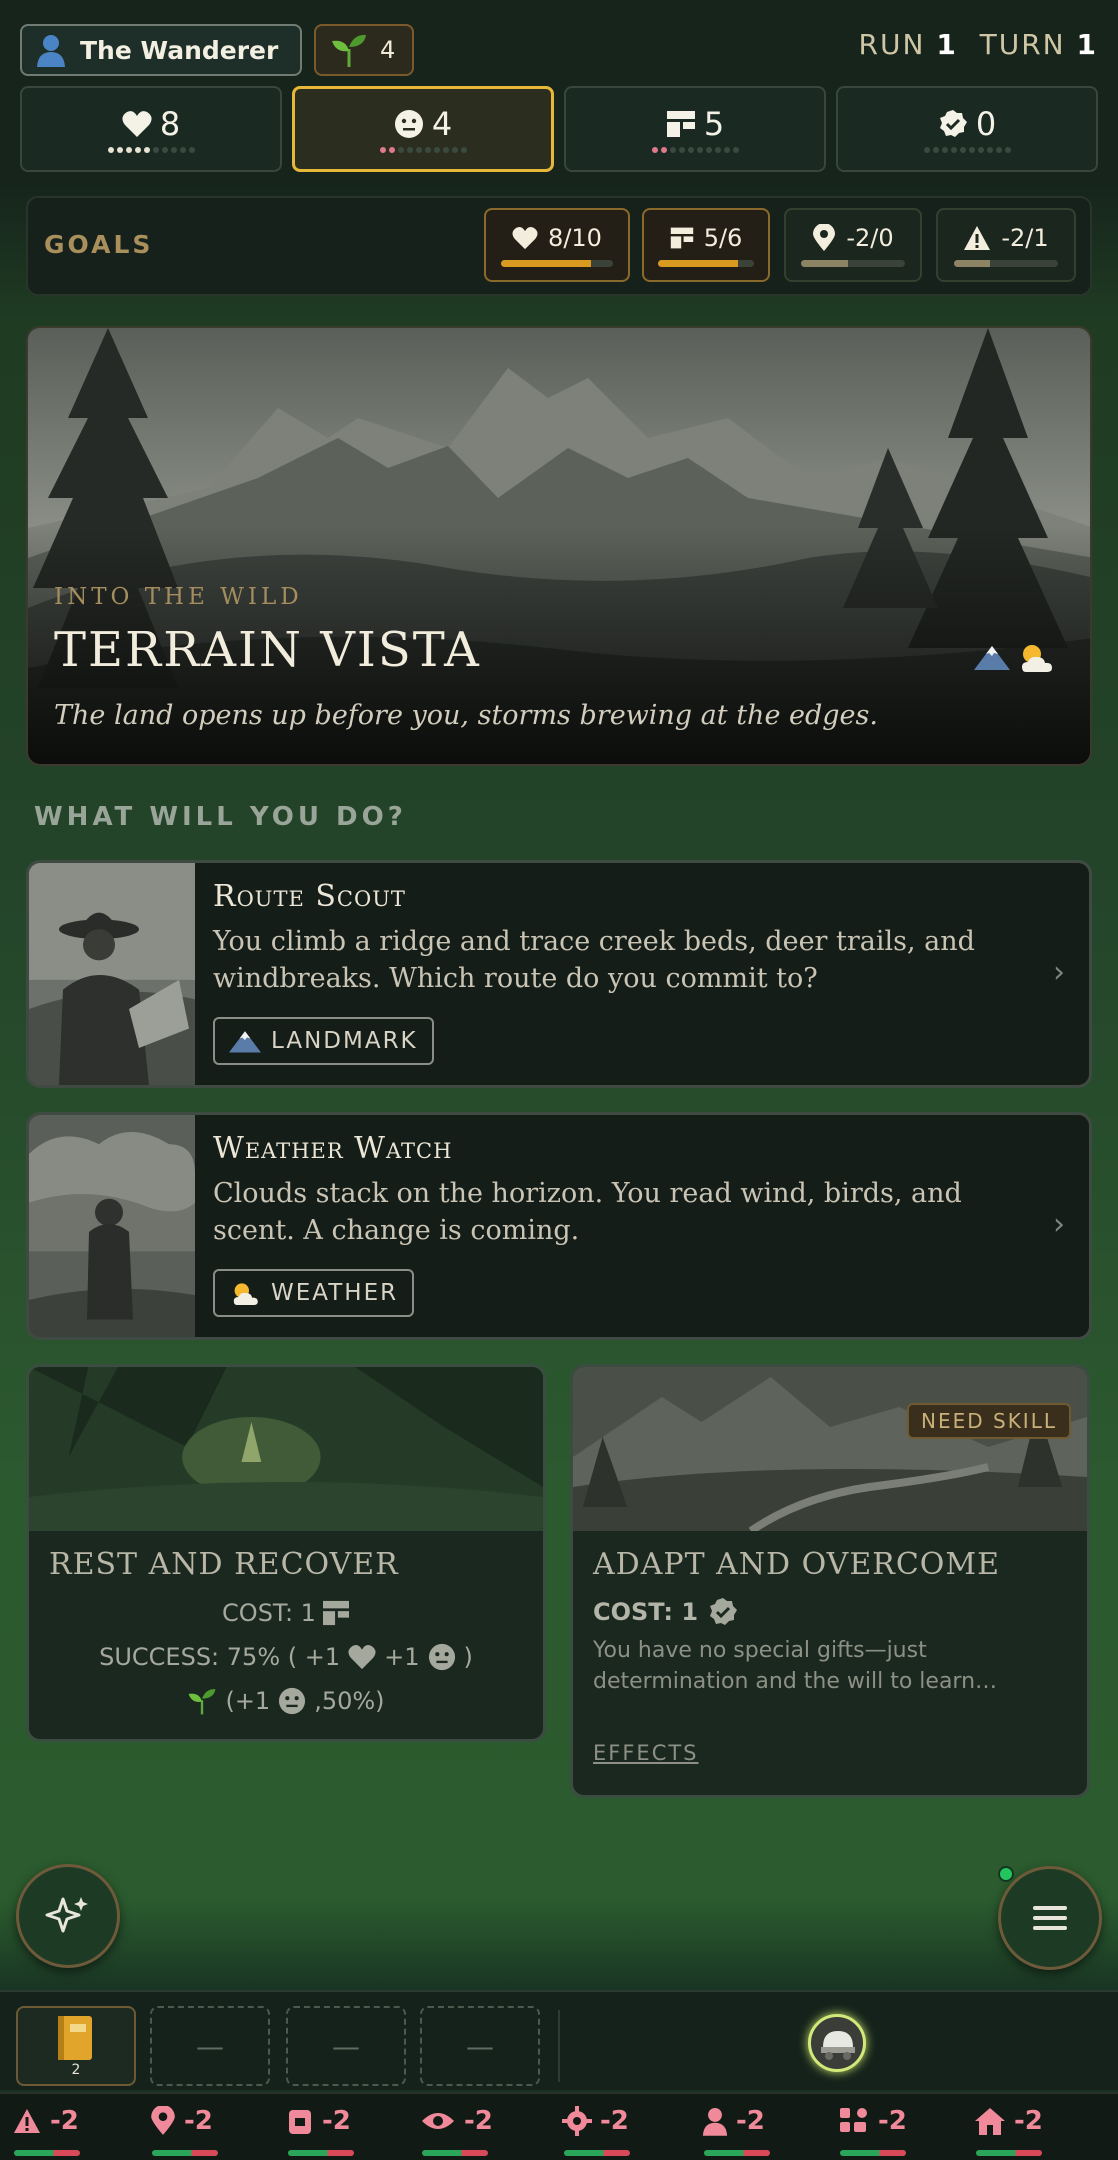  What do you see at coordinates (1006, 1874) in the screenshot?
I see `notification-dot` at bounding box center [1006, 1874].